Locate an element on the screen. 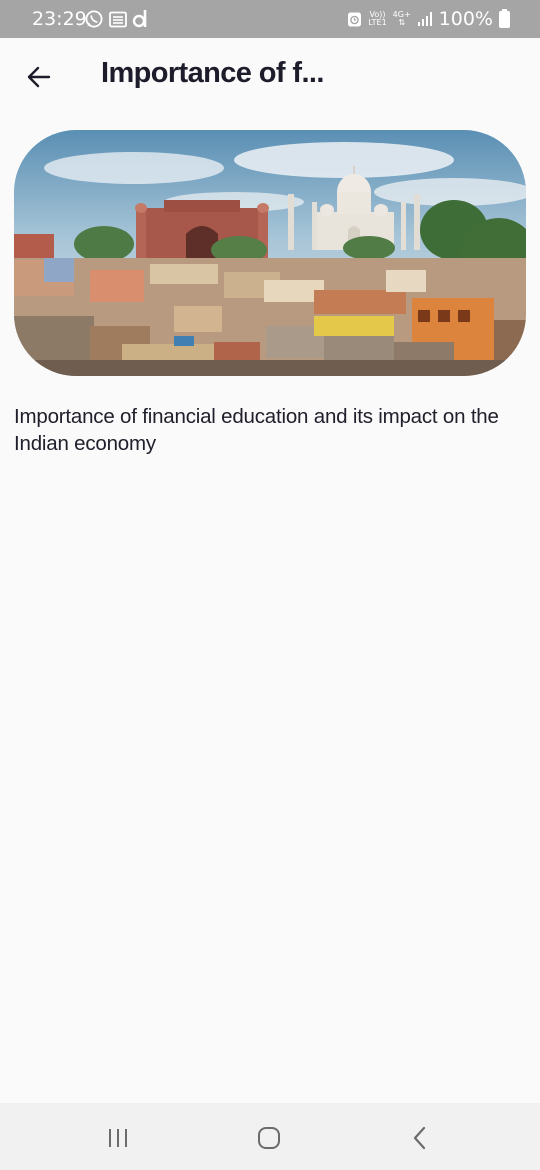 The height and width of the screenshot is (1170, 540). back-icon is located at coordinates (419, 1138).